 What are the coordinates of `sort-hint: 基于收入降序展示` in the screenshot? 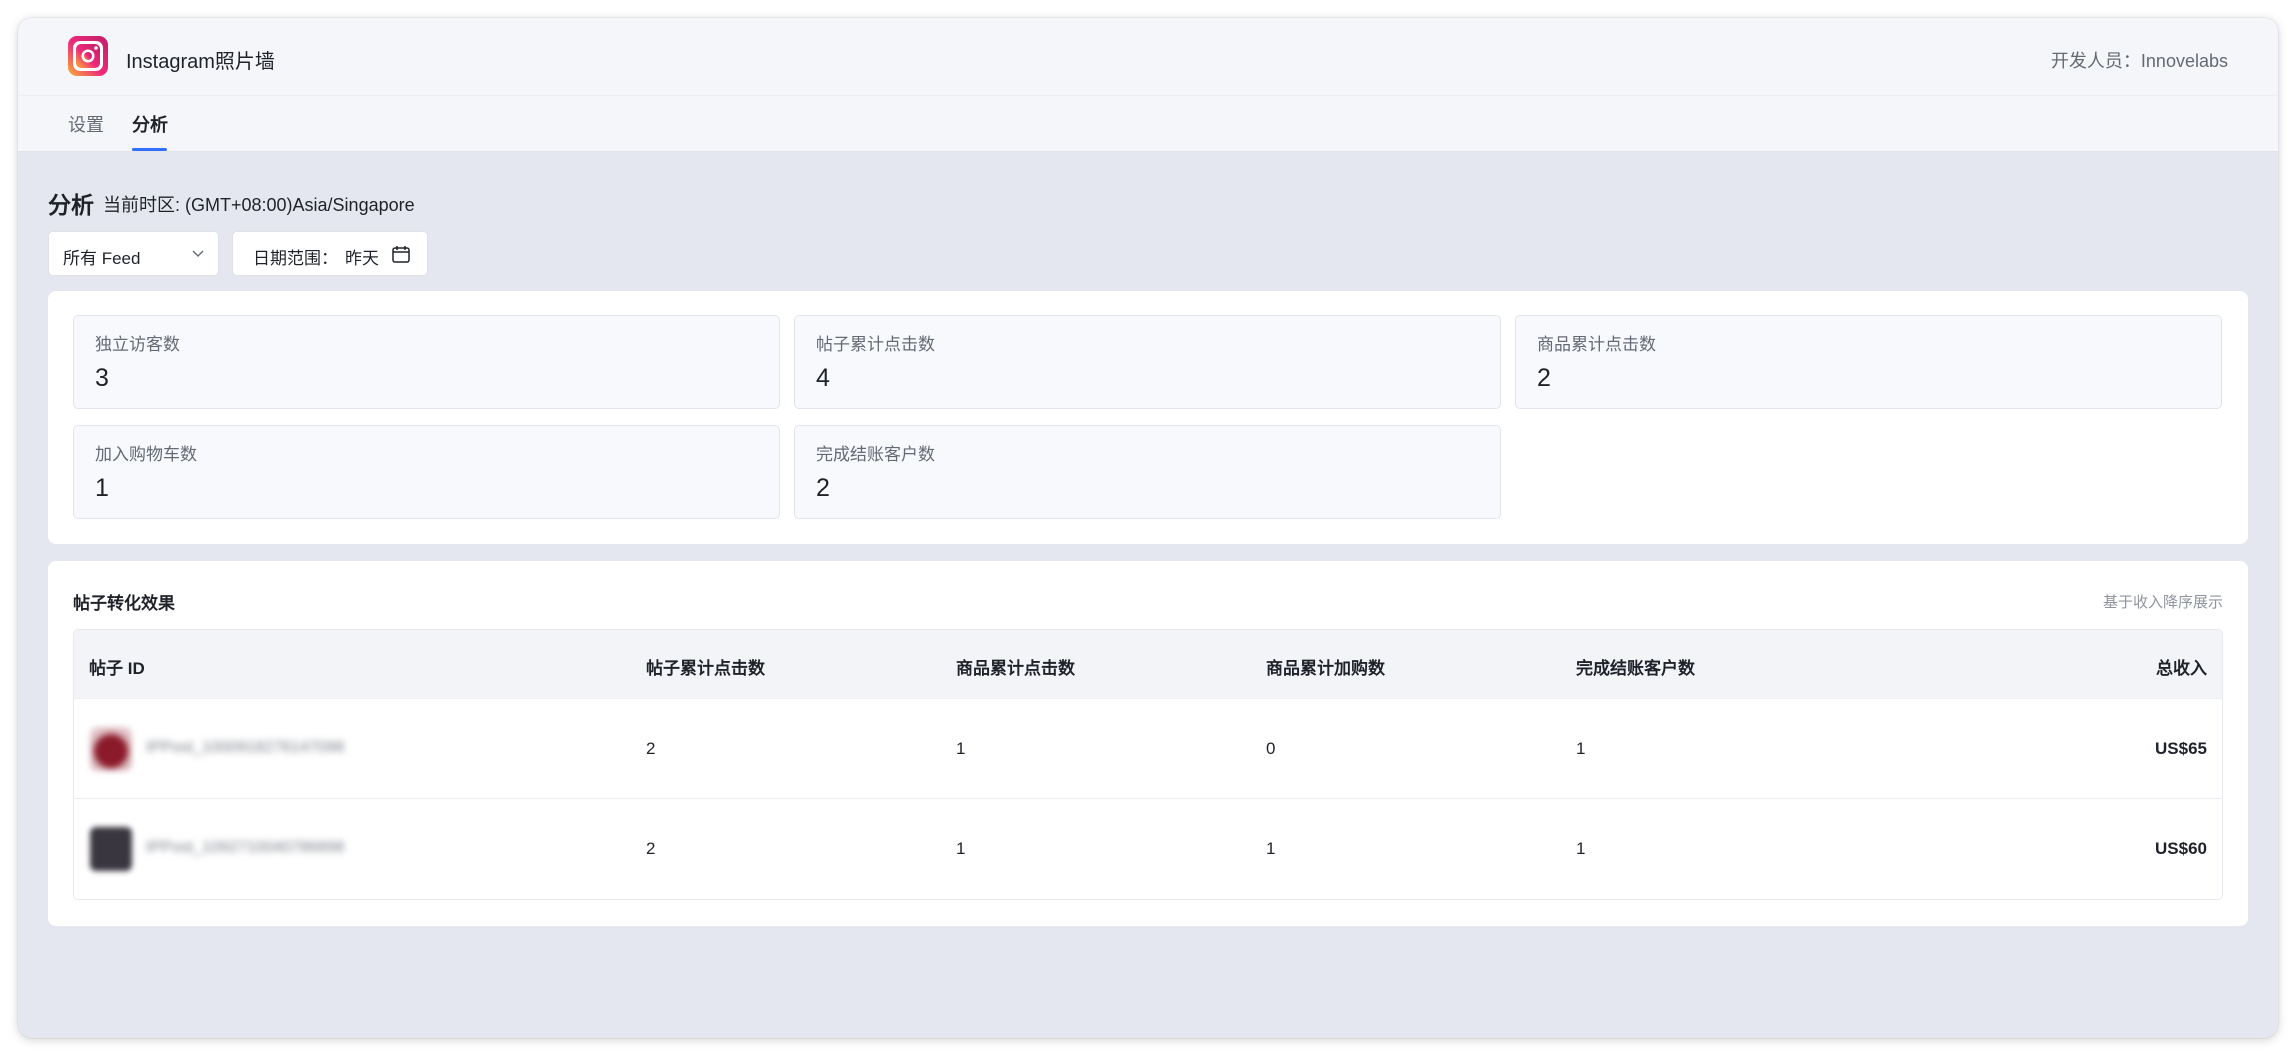 It's located at (2162, 602).